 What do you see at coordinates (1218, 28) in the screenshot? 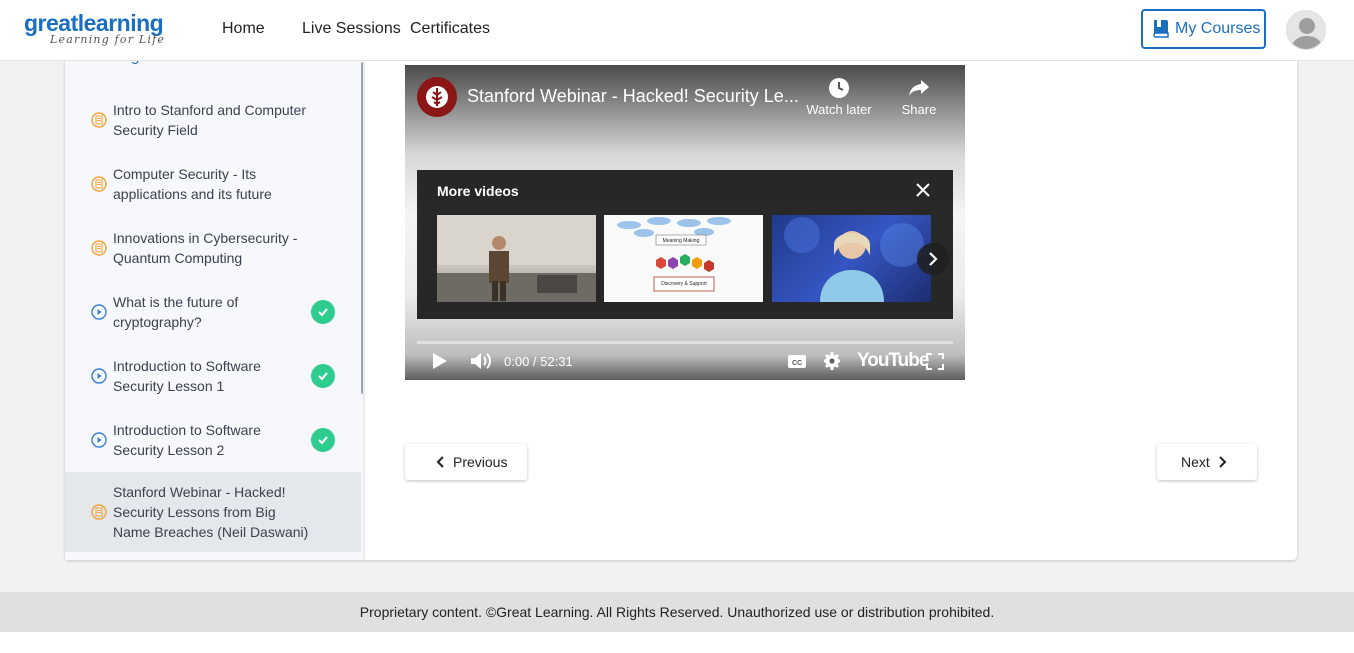
I see `my-courses-label: My Courses` at bounding box center [1218, 28].